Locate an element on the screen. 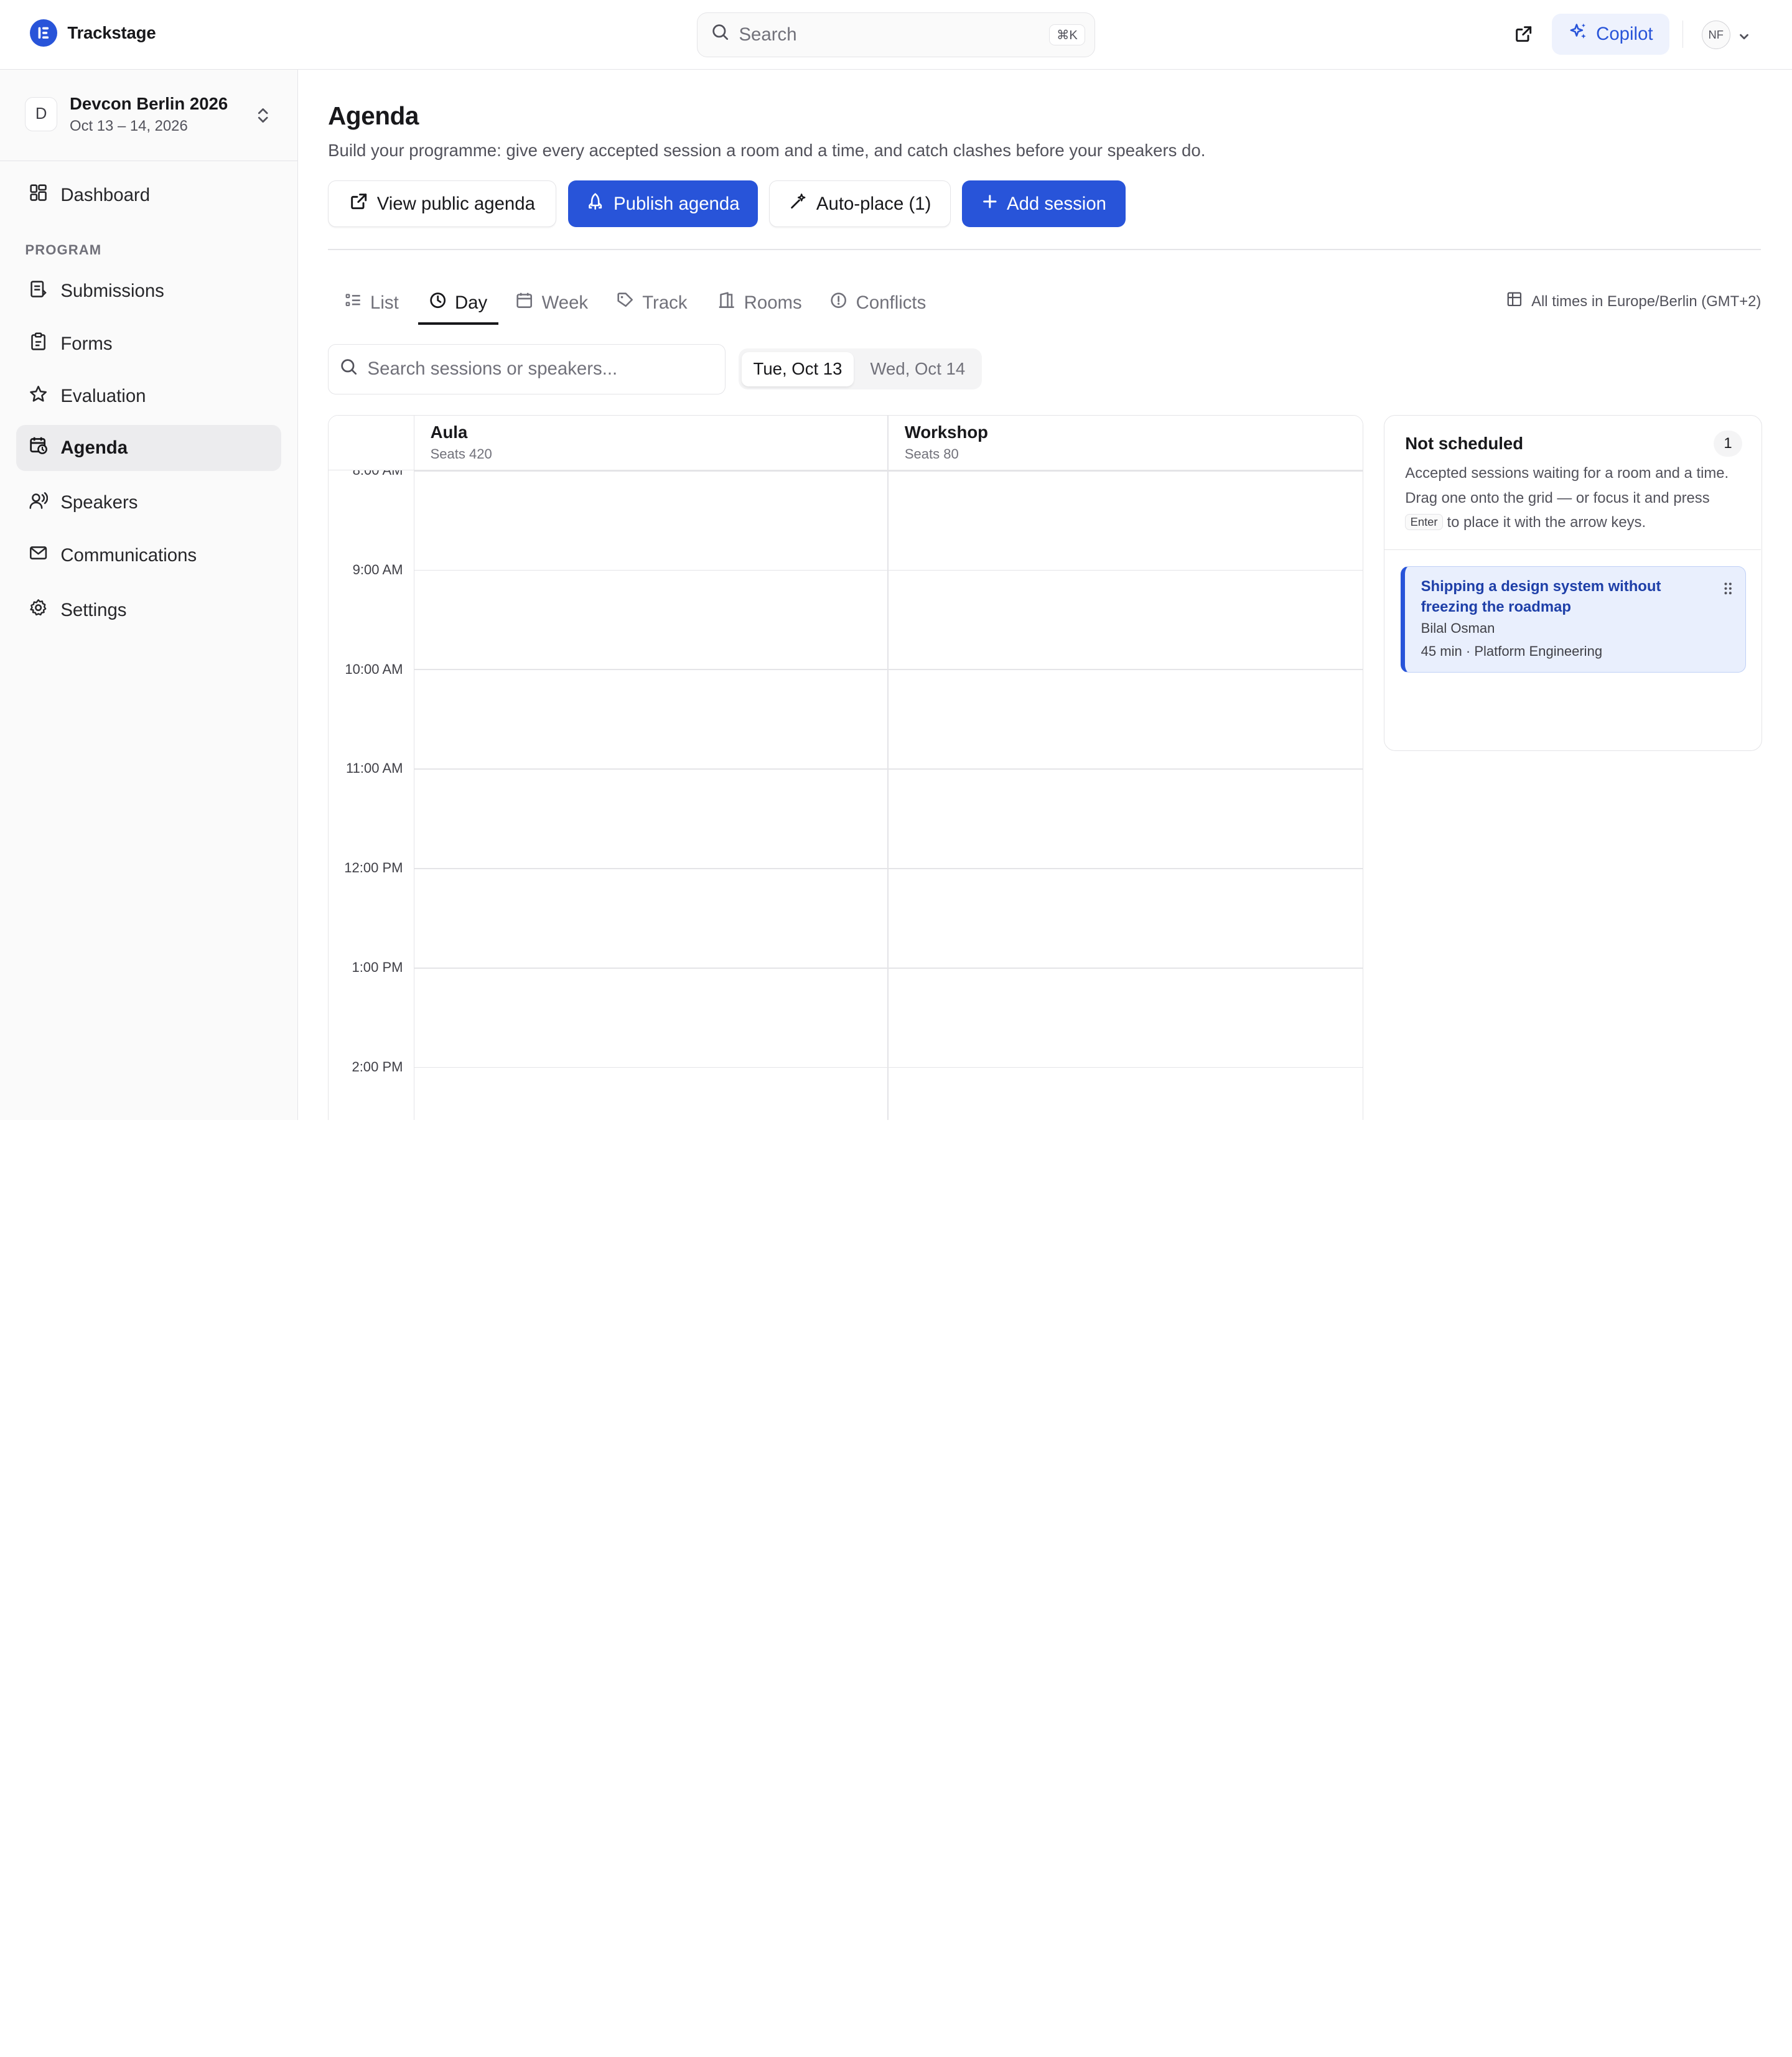 This screenshot has width=1792, height=2057. grid-header: Aula Seats 420 Workshop Seats 80 is located at coordinates (846, 442).